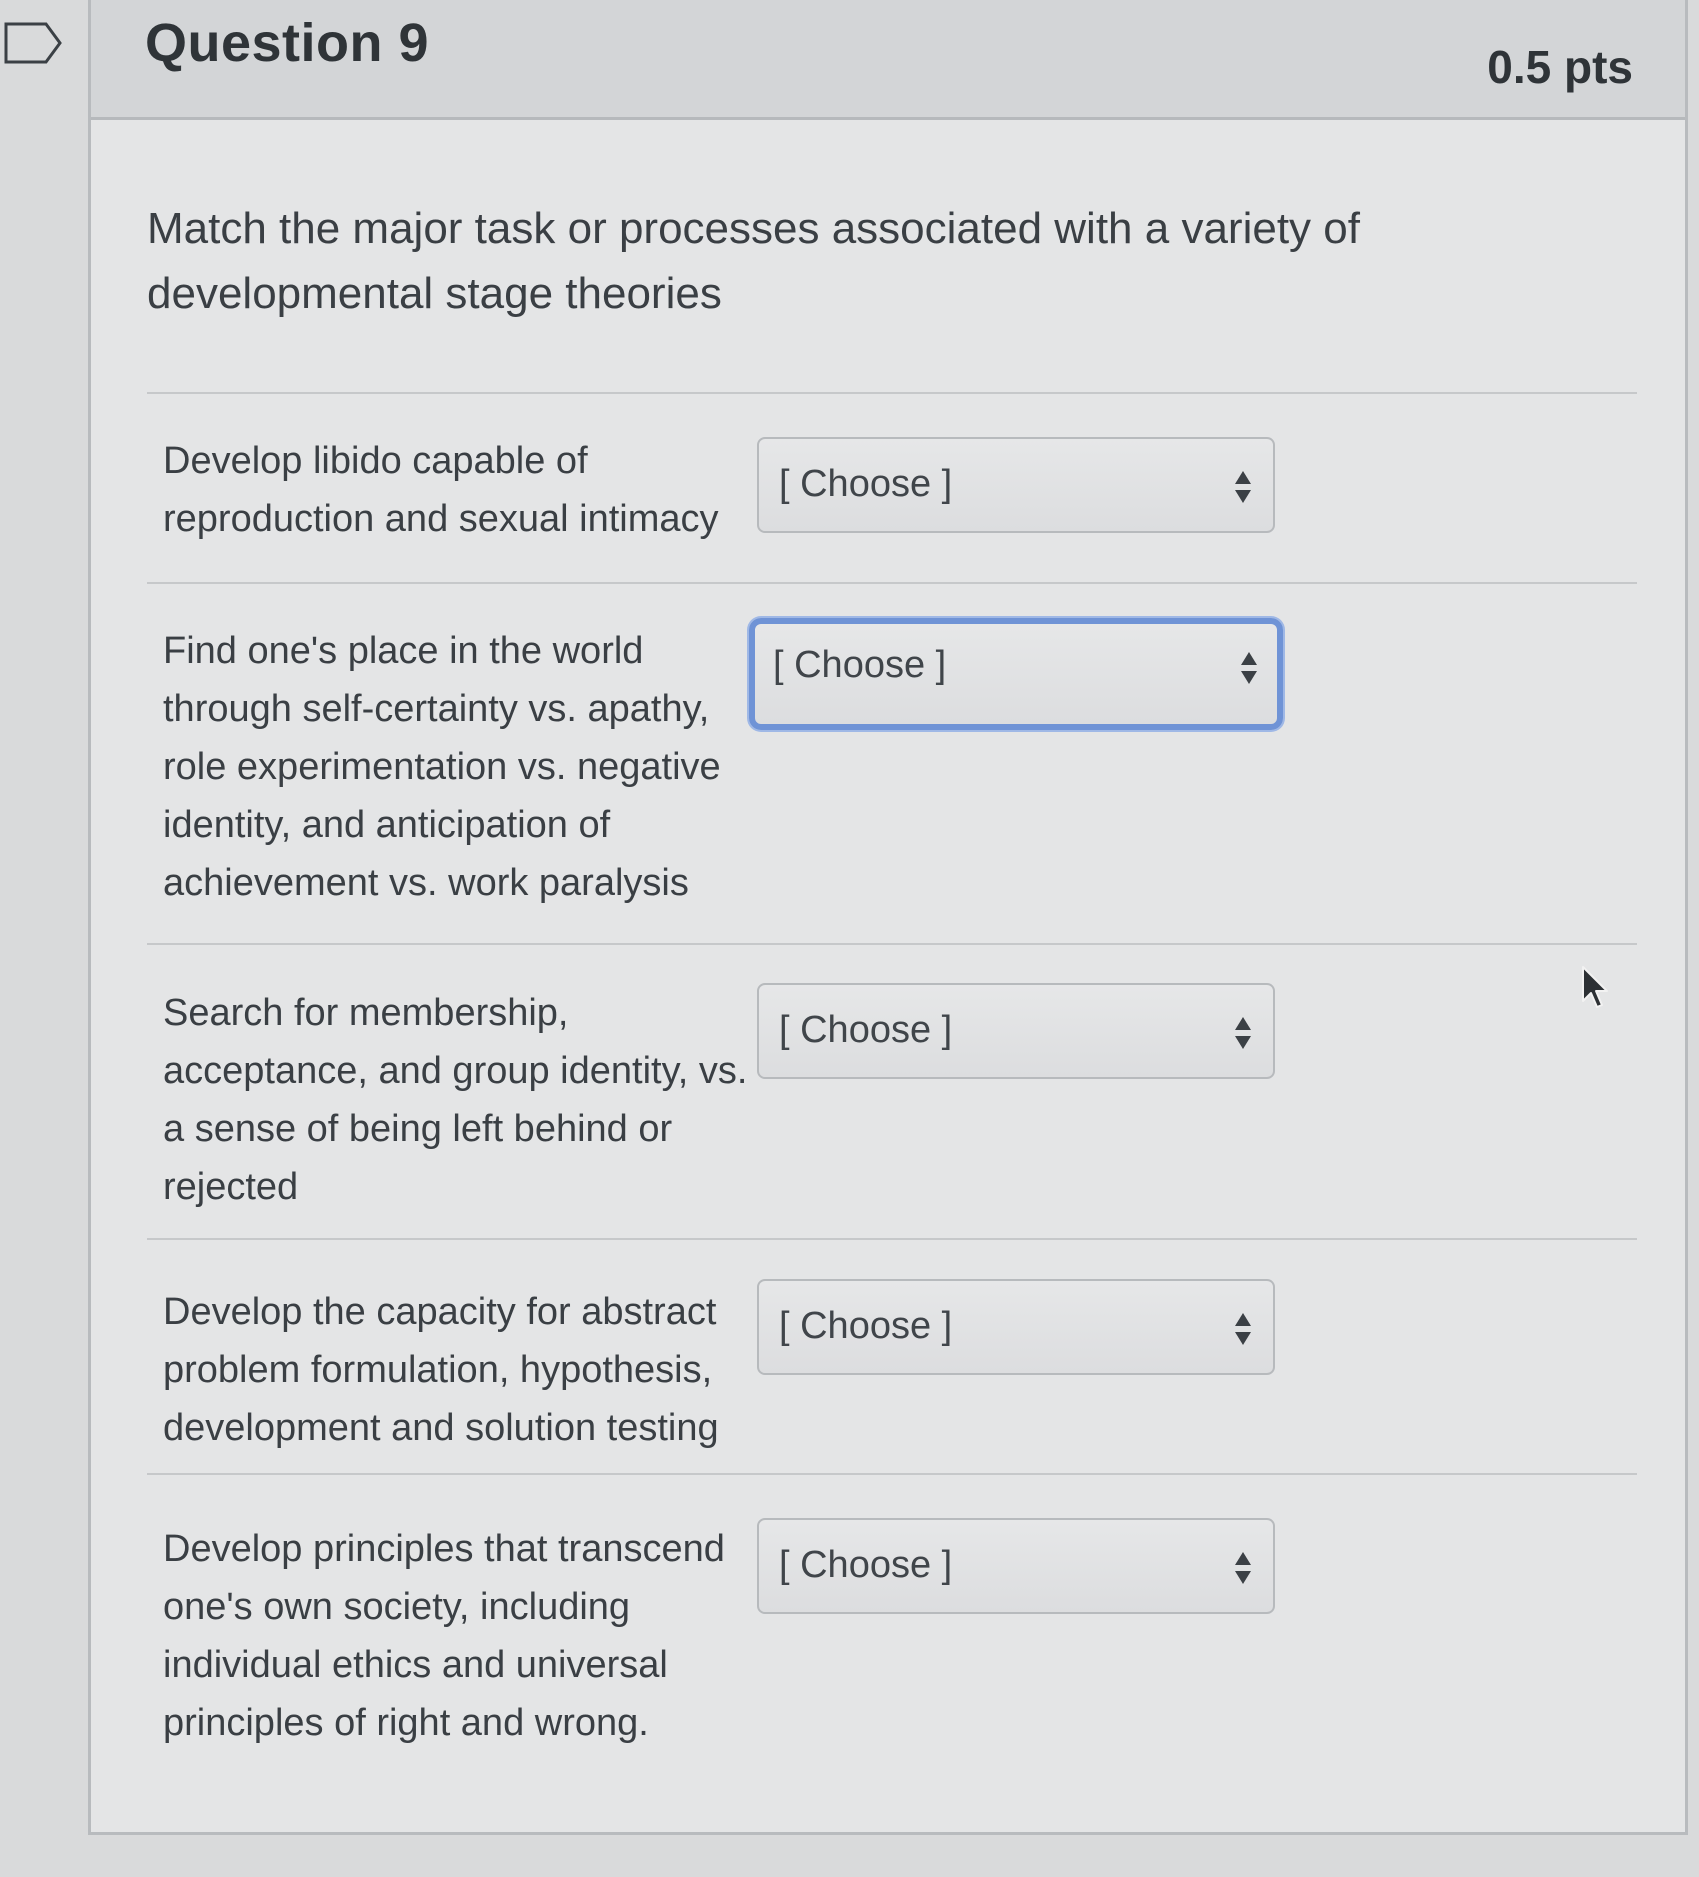 This screenshot has height=1877, width=1699. Describe the element at coordinates (1016, 1566) in the screenshot. I see `match-select-5: [ Choose ]` at that location.